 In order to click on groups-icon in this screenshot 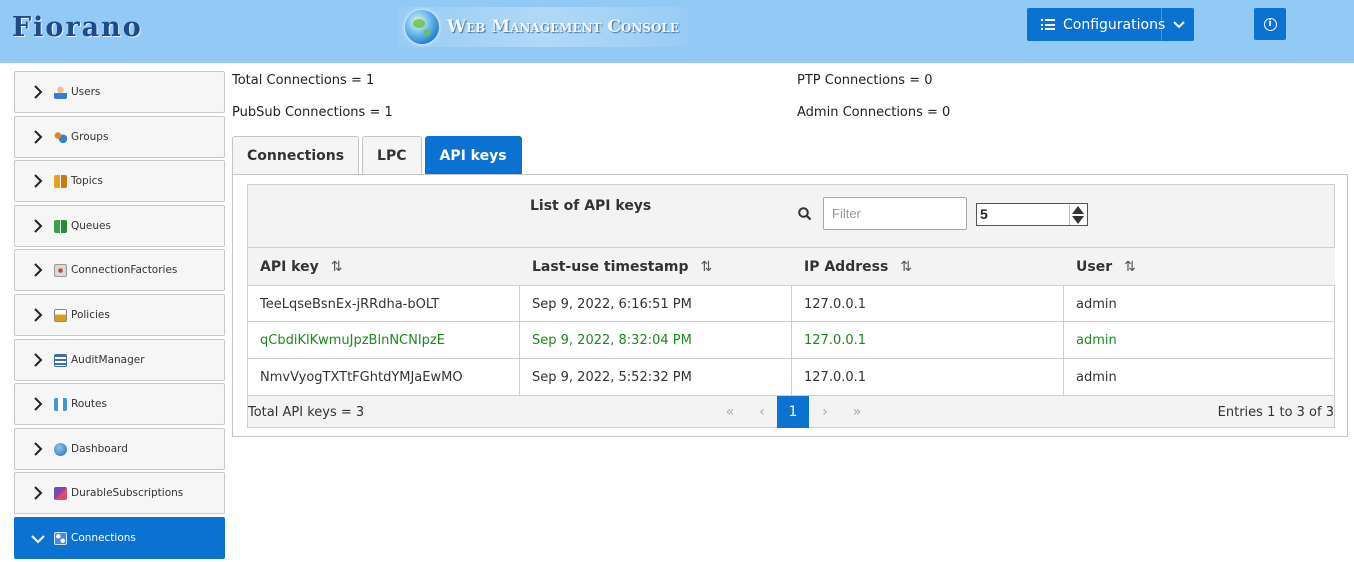, I will do `click(60, 137)`.